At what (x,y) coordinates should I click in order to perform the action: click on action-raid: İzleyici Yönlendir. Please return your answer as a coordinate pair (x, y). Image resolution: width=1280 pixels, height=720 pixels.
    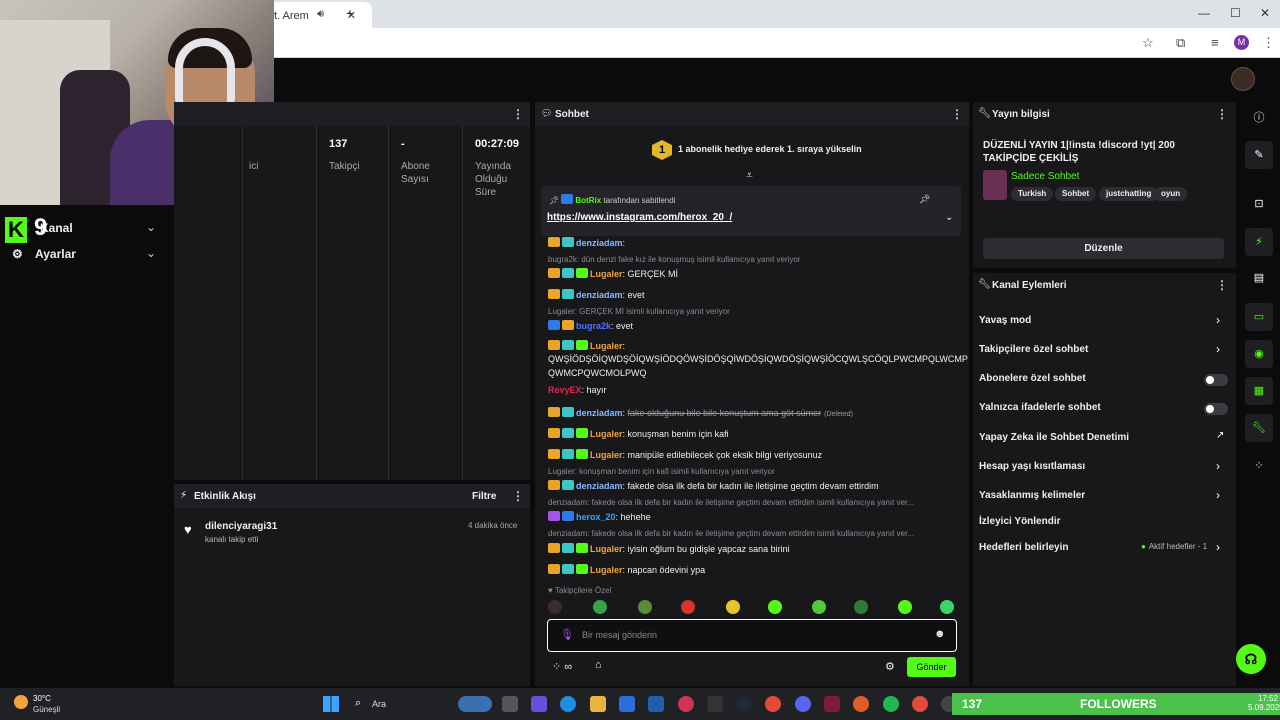
    Looking at the image, I should click on (1020, 521).